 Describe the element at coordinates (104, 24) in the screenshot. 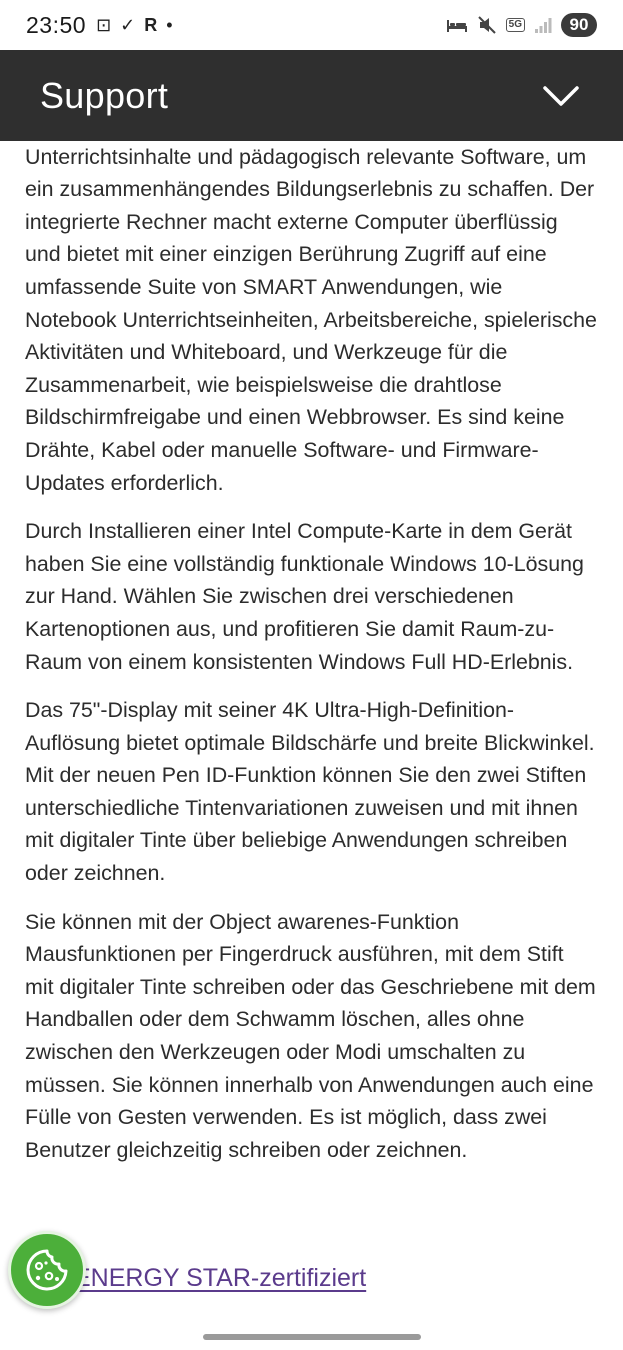

I see `screenshot-icon: ⊡` at that location.